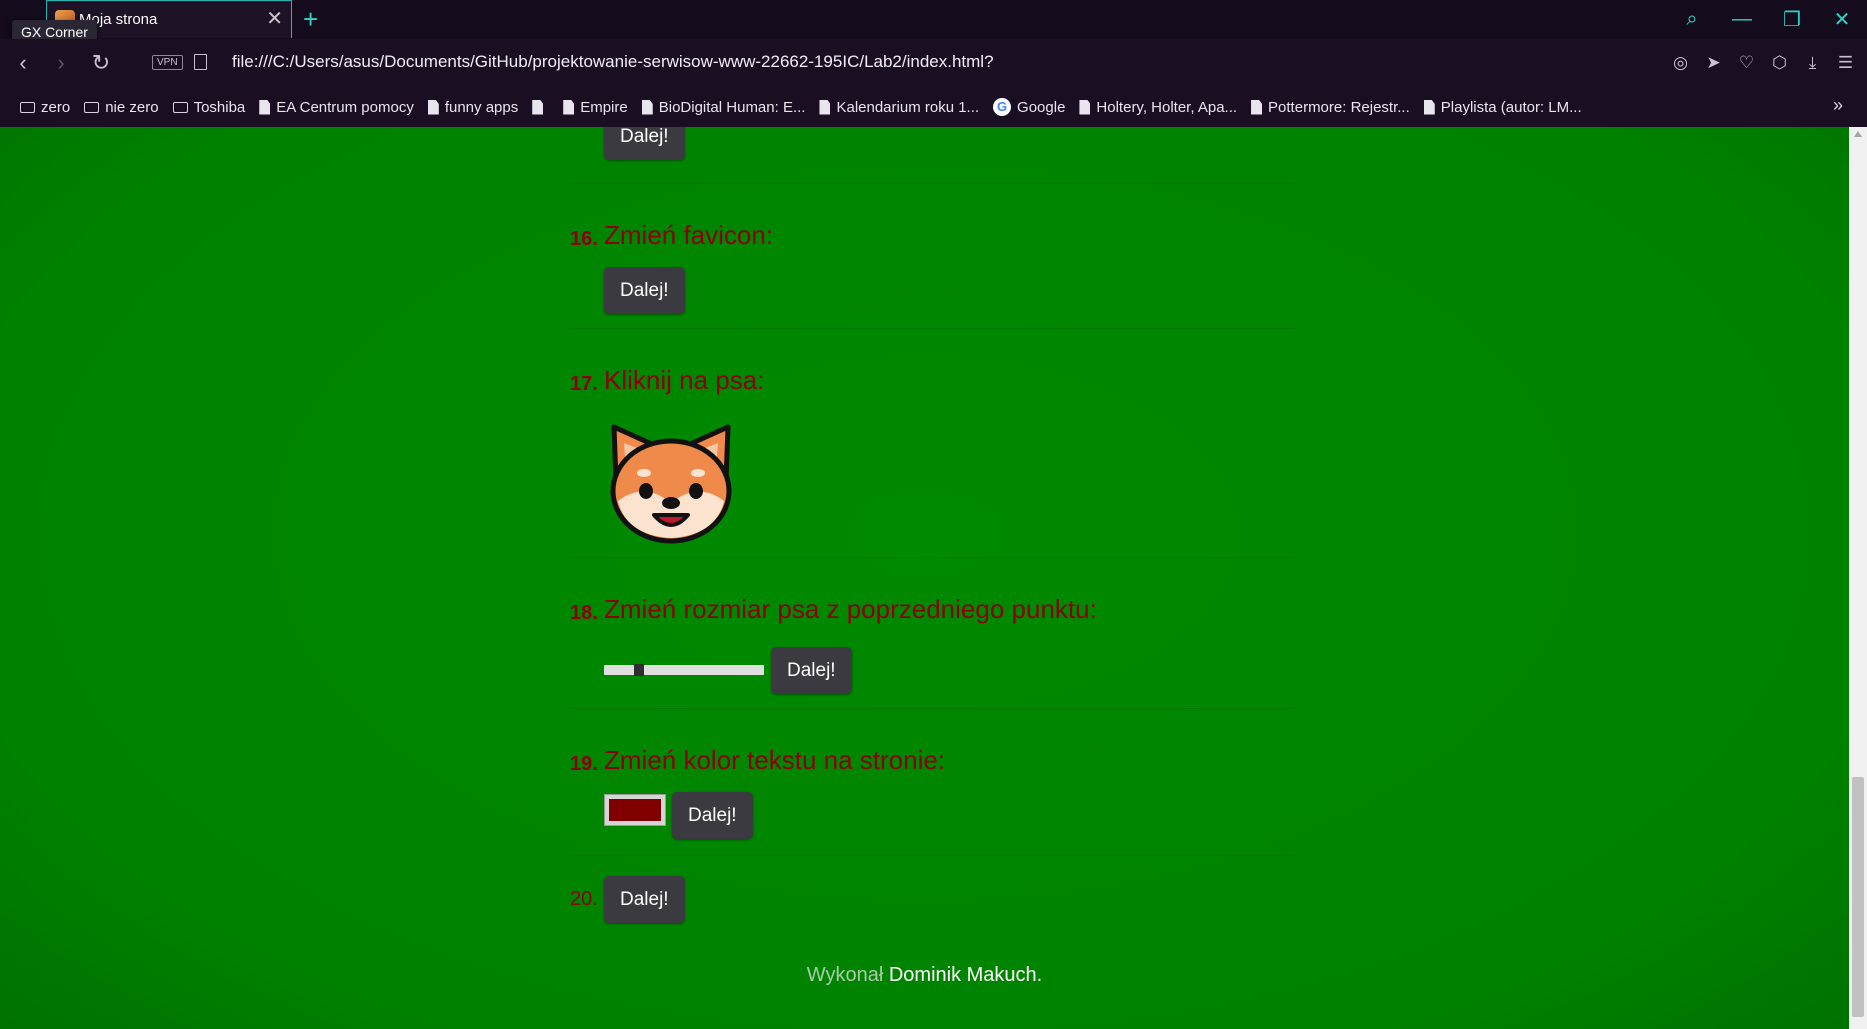 The height and width of the screenshot is (1029, 1867). I want to click on scroll-up-icon, so click(1858, 134).